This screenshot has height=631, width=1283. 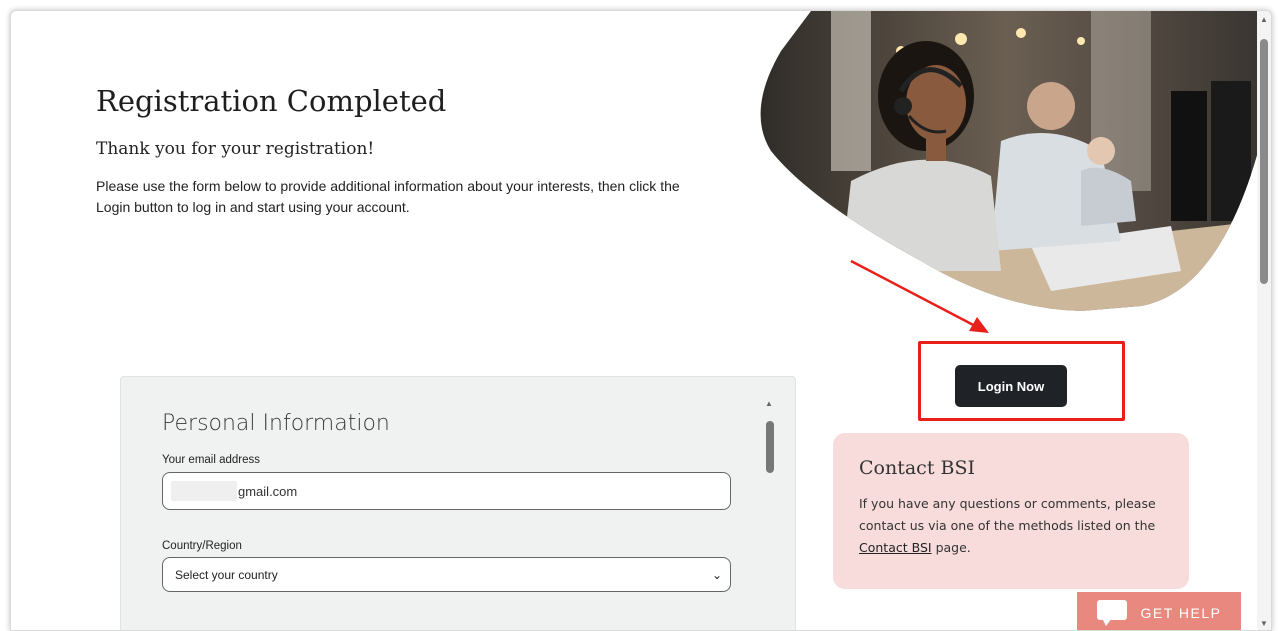 I want to click on country-label: Country/Region, so click(x=202, y=546).